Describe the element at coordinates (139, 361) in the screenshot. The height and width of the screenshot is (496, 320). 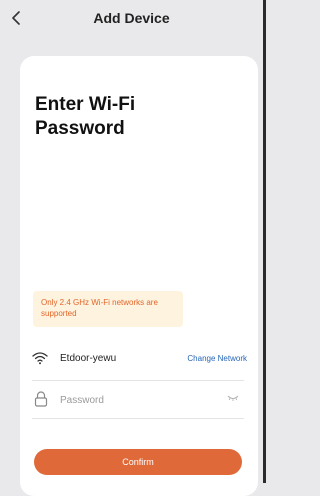
I see `network-row: Etdoor-yewu Change Network` at that location.